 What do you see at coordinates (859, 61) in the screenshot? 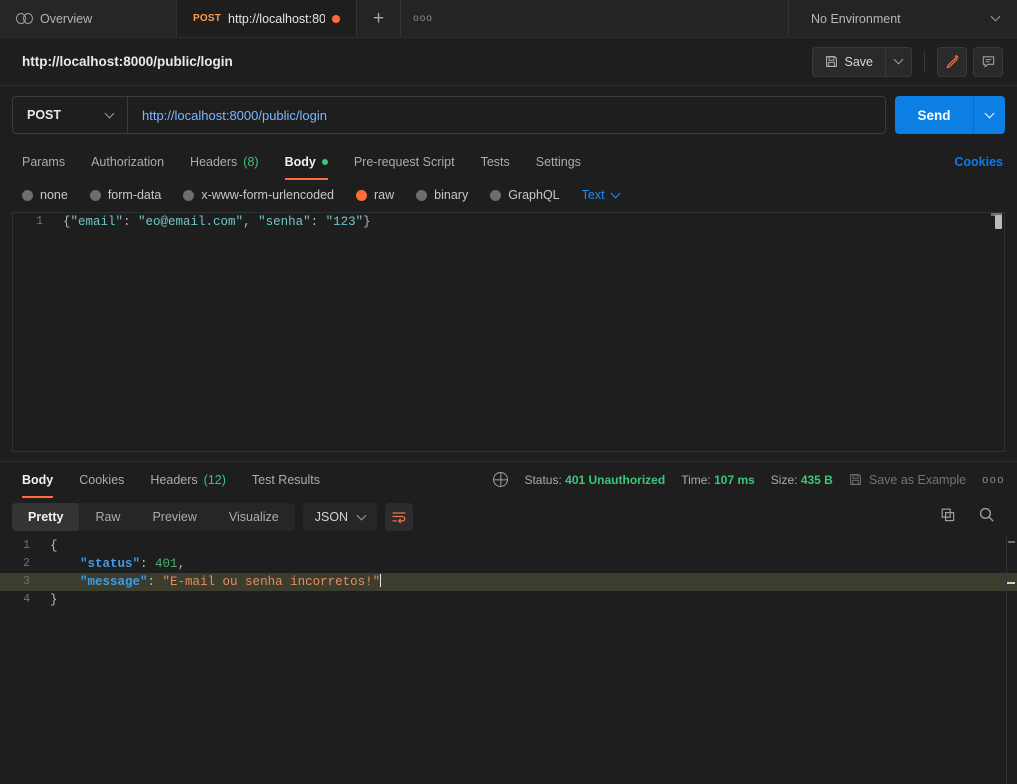
I see `save-button-label: Save` at bounding box center [859, 61].